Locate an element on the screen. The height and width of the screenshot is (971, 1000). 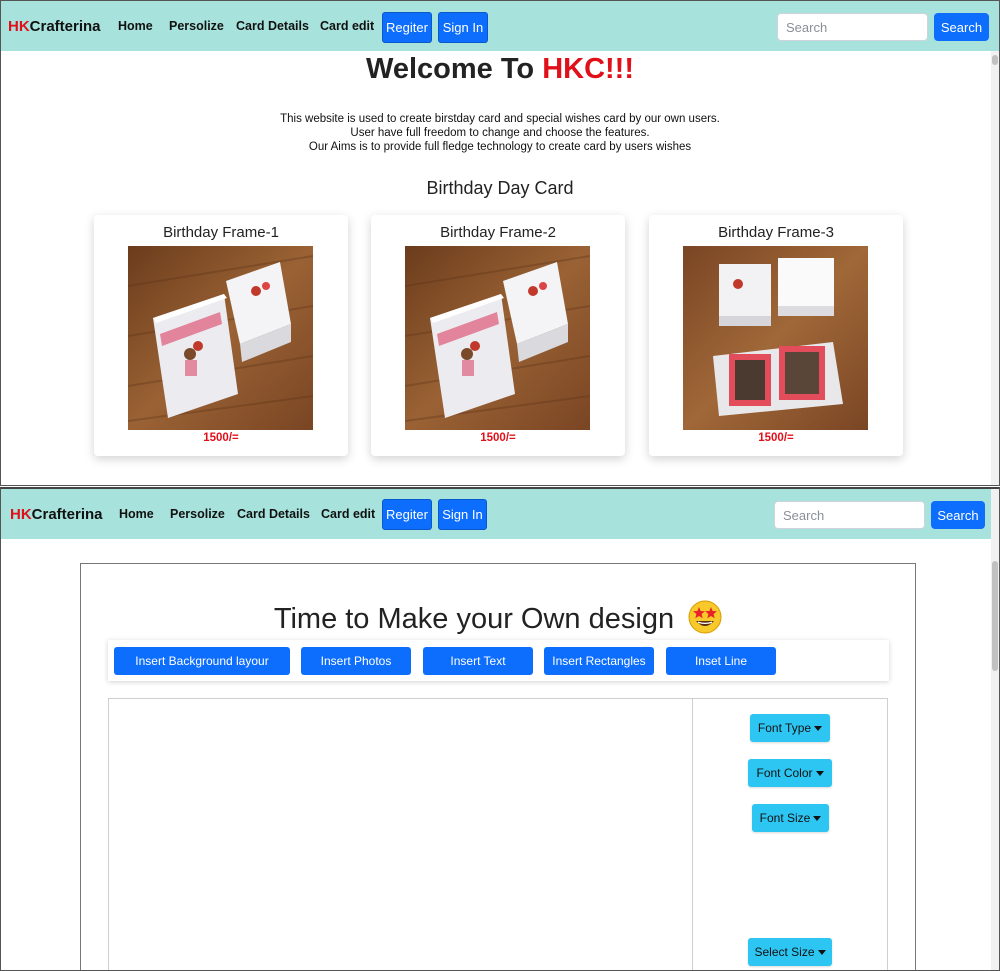
scrollbar-thumb is located at coordinates (995, 616).